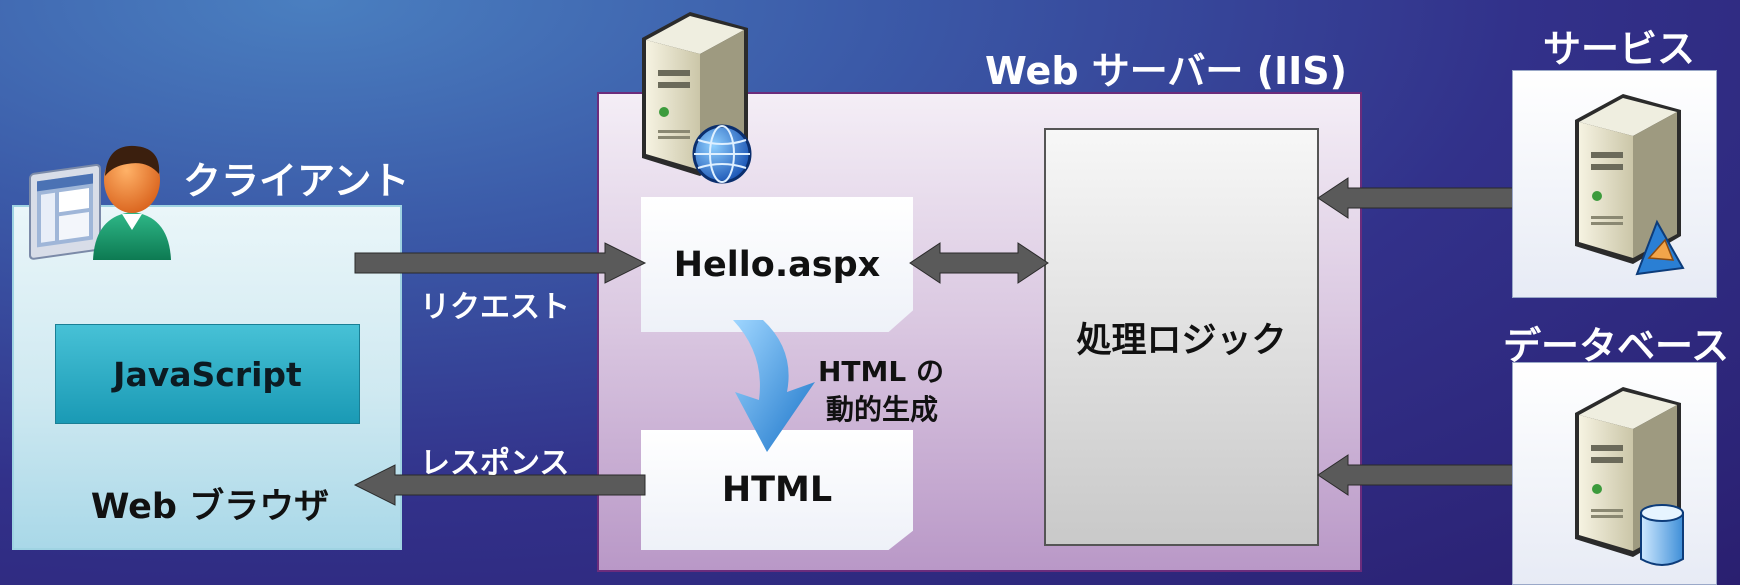 The height and width of the screenshot is (585, 1740). Describe the element at coordinates (1166, 71) in the screenshot. I see `web-server-title: Web サーバー (IIS)` at that location.